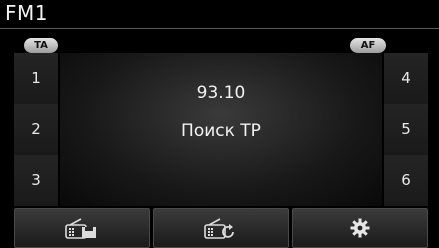 Image resolution: width=439 pixels, height=248 pixels. I want to click on seek-button, so click(221, 228).